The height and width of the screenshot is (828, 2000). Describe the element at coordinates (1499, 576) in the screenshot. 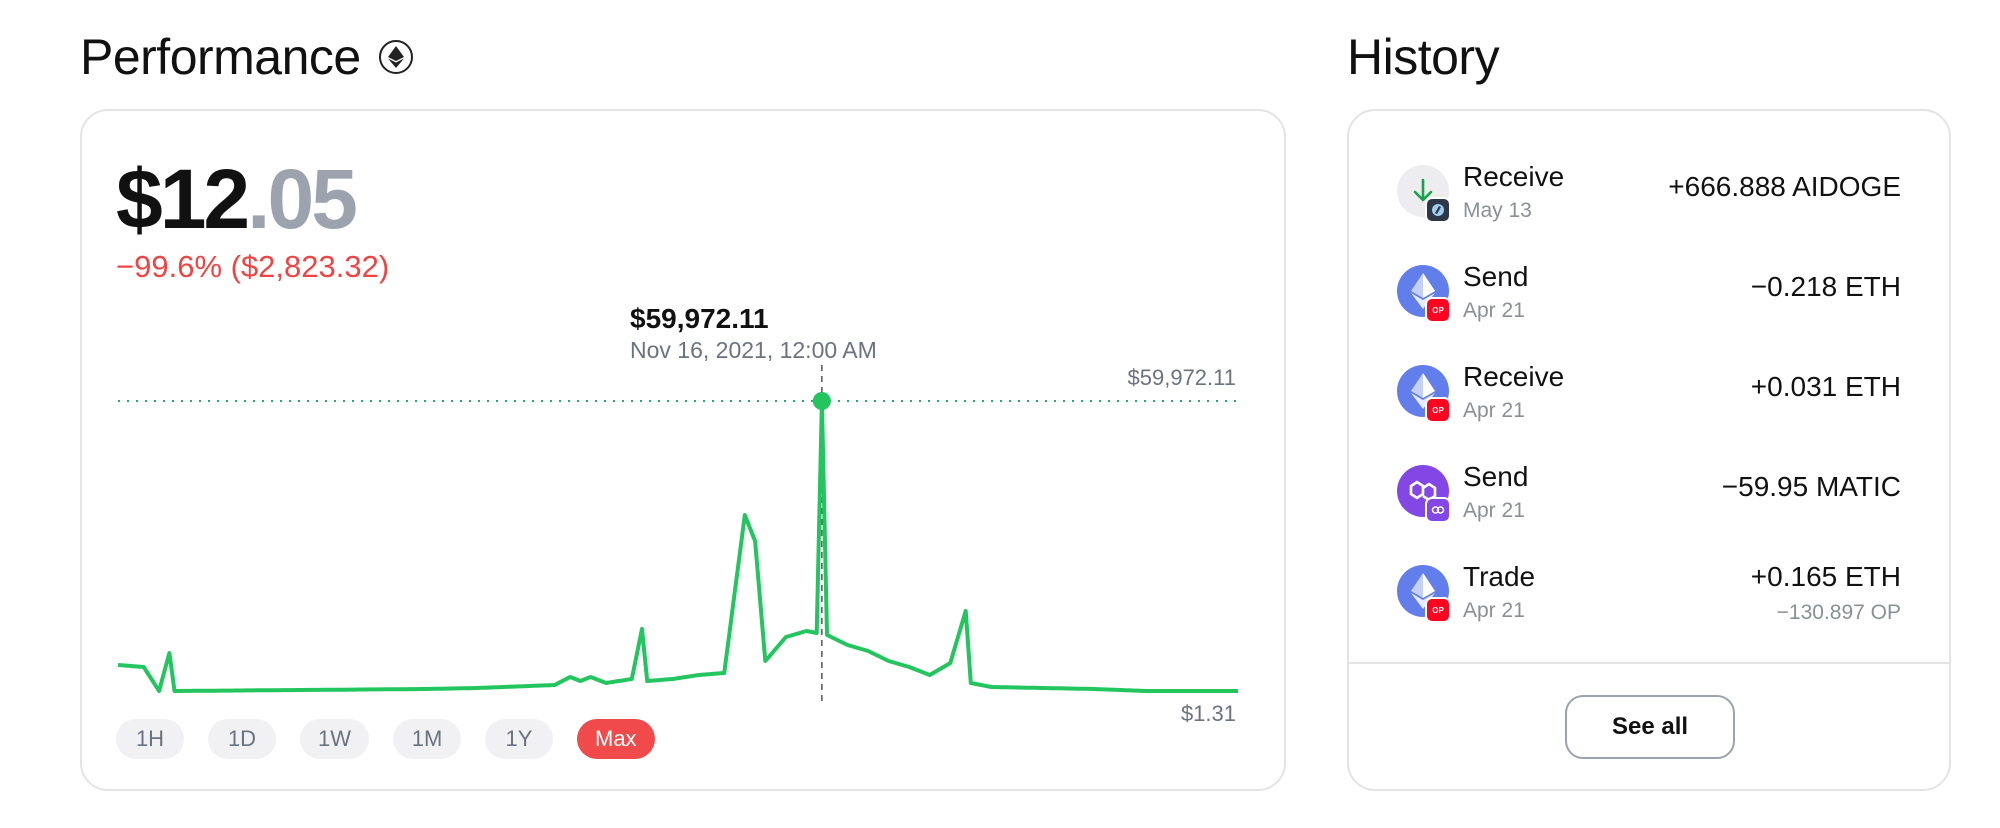

I see `transaction-type: Trade` at that location.